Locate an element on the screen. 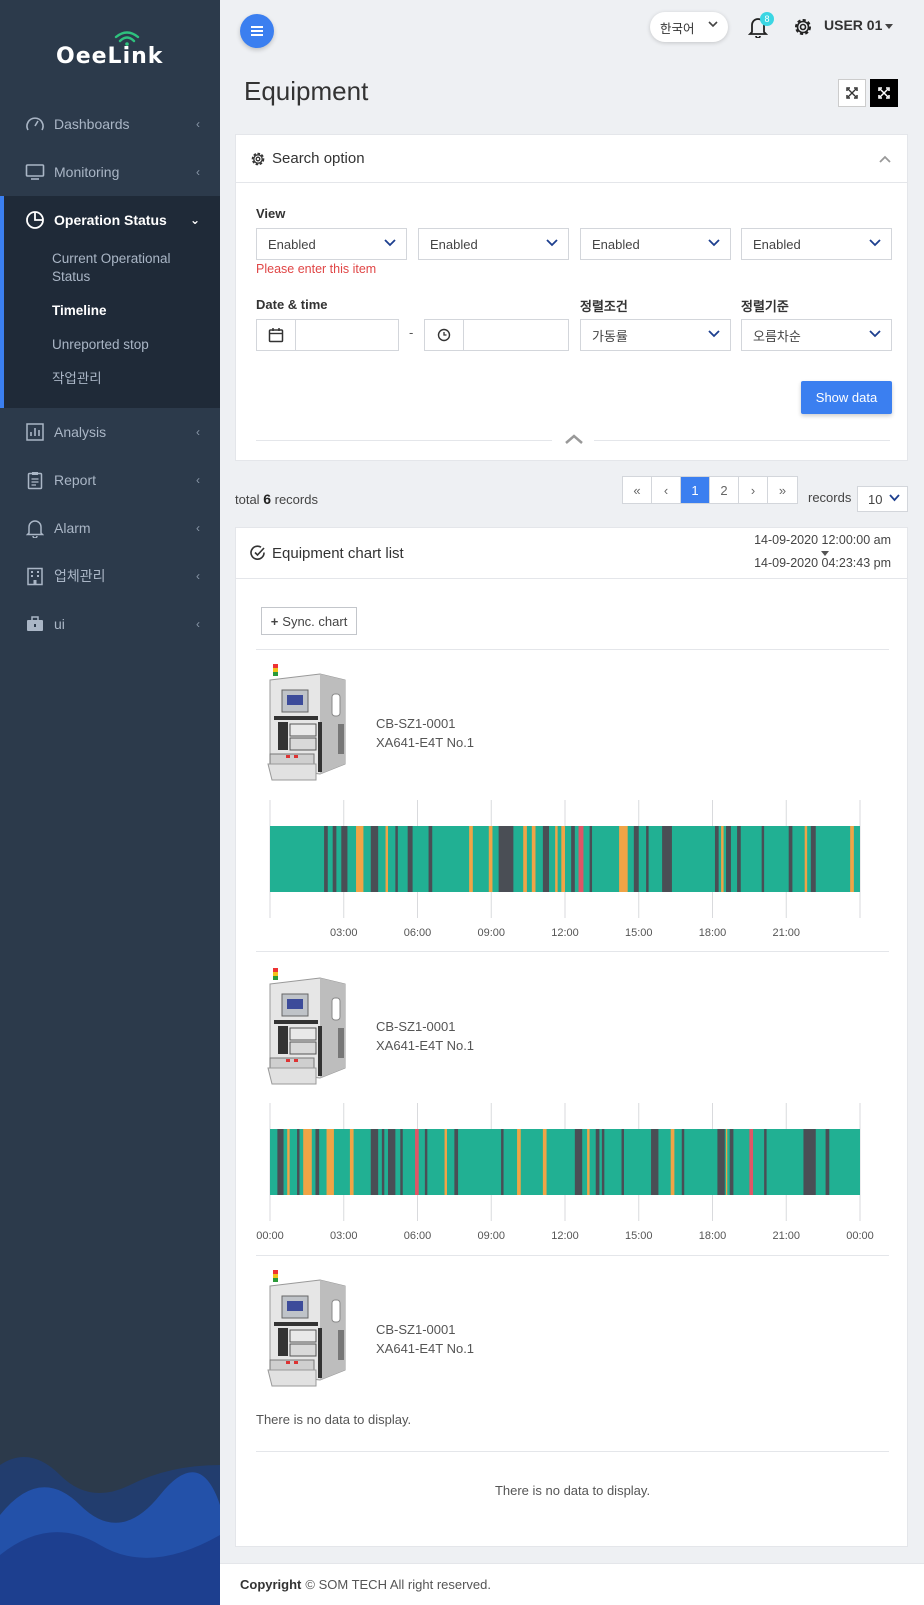 The width and height of the screenshot is (924, 1605). fullscreen-page-button is located at coordinates (884, 93).